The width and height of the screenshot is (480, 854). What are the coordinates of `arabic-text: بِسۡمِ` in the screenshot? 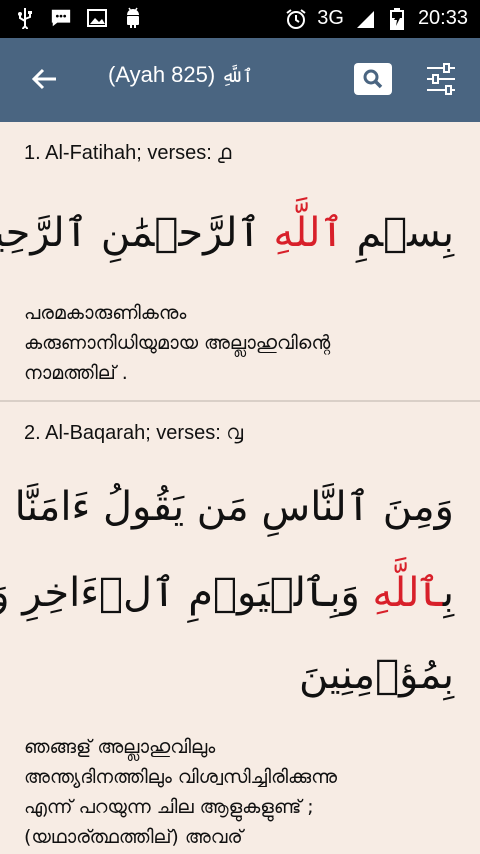 It's located at (398, 233).